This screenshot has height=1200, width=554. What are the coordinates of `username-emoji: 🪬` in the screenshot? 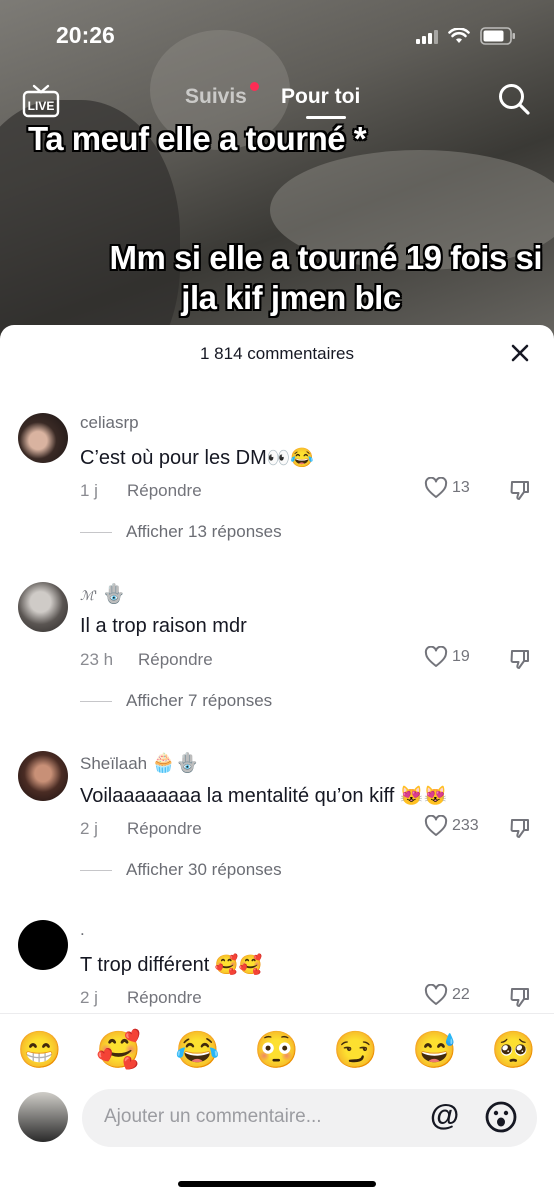 It's located at (114, 594).